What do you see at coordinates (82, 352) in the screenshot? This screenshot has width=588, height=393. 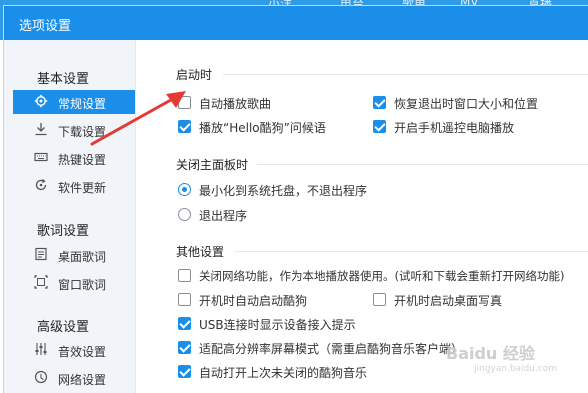 I see `sidebar-item-label: 音效设置` at bounding box center [82, 352].